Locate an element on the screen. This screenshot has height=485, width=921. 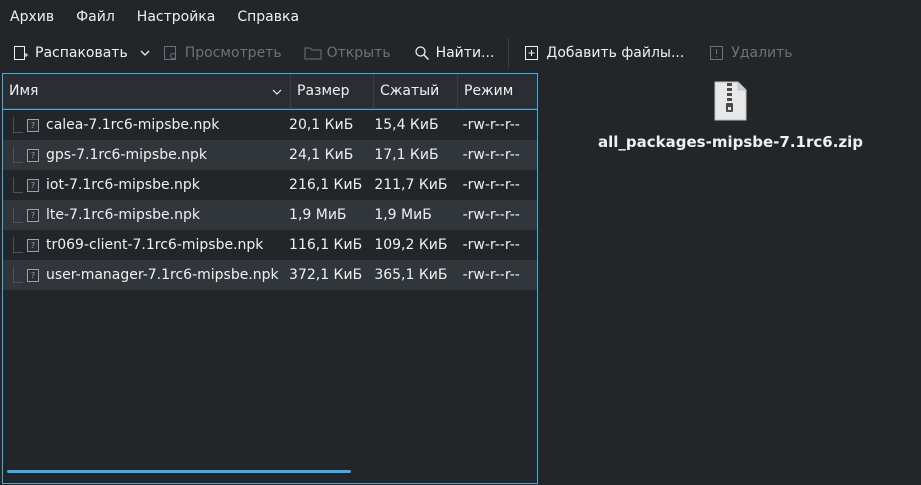
column-header-compressed-label: Сжатый is located at coordinates (410, 91).